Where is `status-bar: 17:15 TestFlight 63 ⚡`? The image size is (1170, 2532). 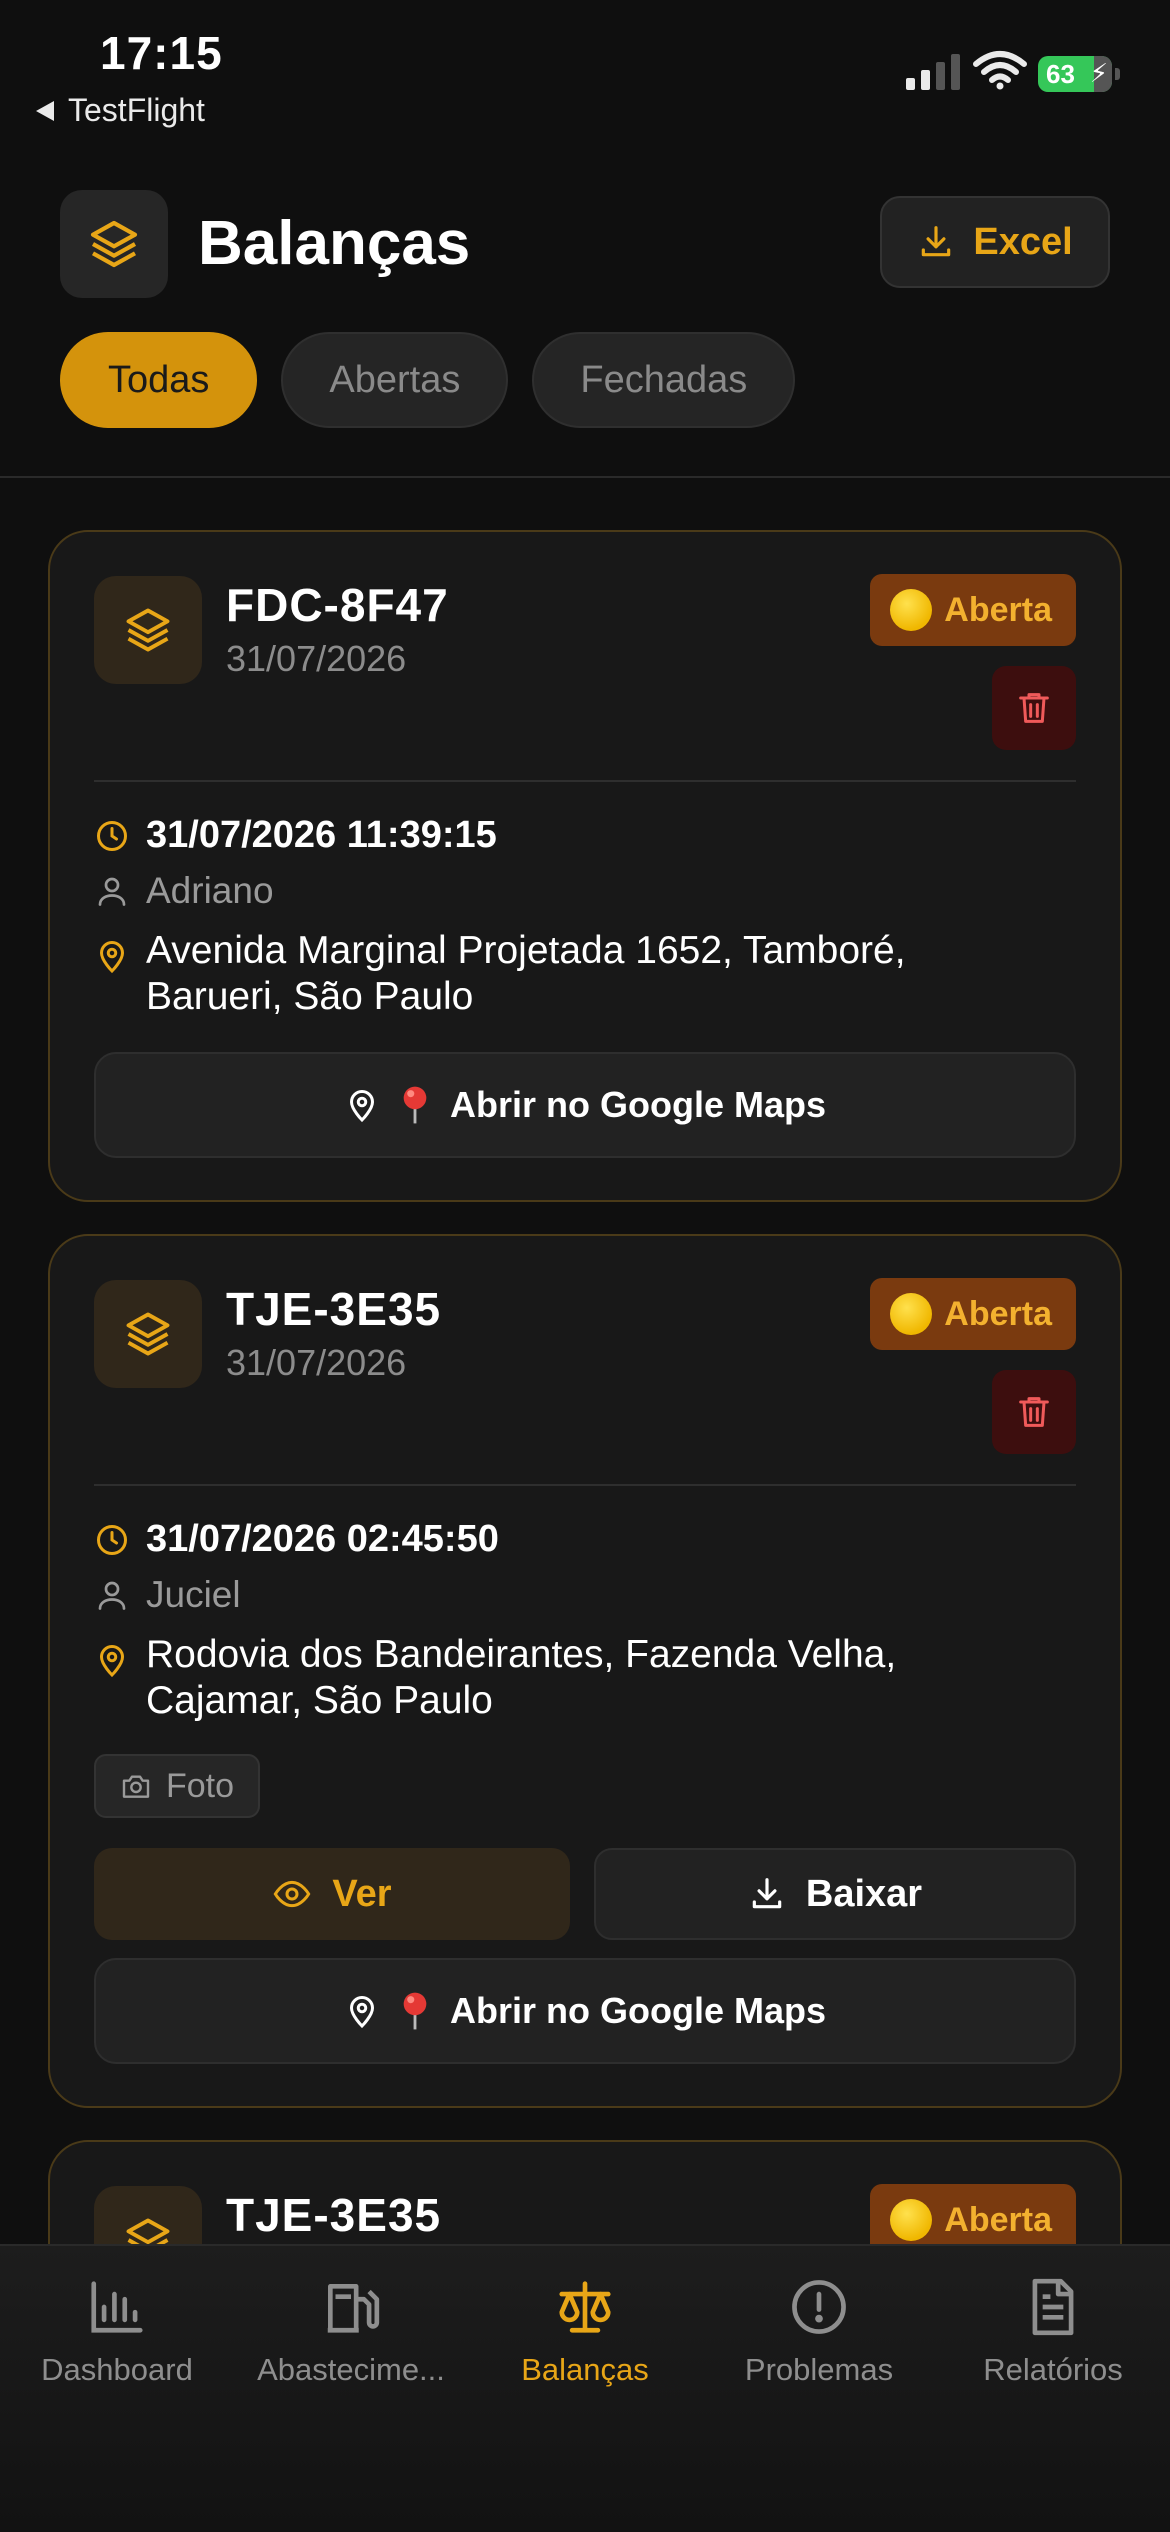 status-bar: 17:15 TestFlight 63 ⚡ is located at coordinates (585, 70).